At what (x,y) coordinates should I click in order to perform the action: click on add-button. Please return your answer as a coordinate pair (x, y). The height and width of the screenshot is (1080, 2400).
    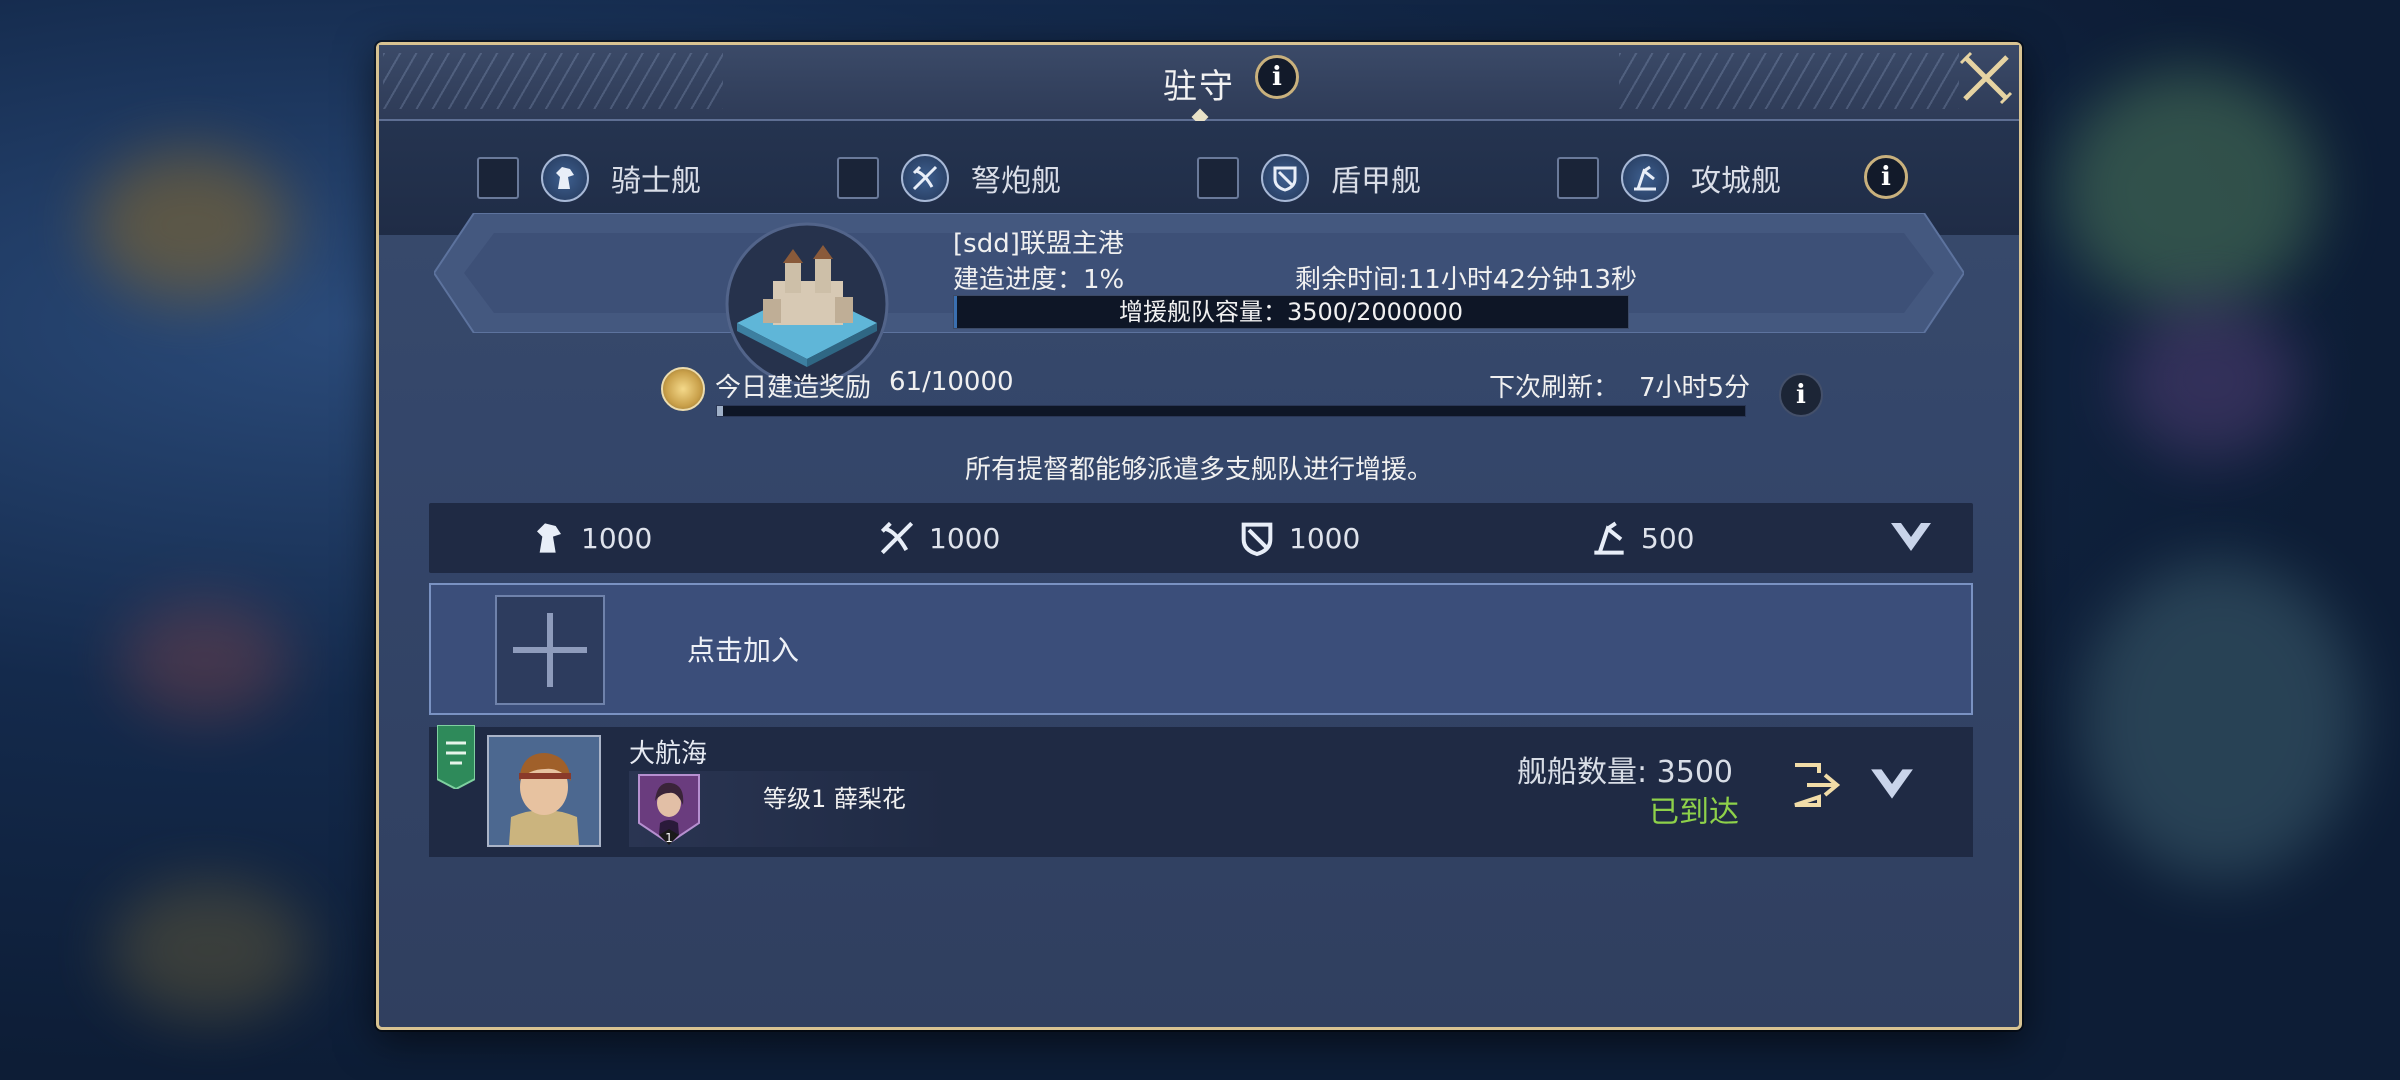
    Looking at the image, I should click on (550, 650).